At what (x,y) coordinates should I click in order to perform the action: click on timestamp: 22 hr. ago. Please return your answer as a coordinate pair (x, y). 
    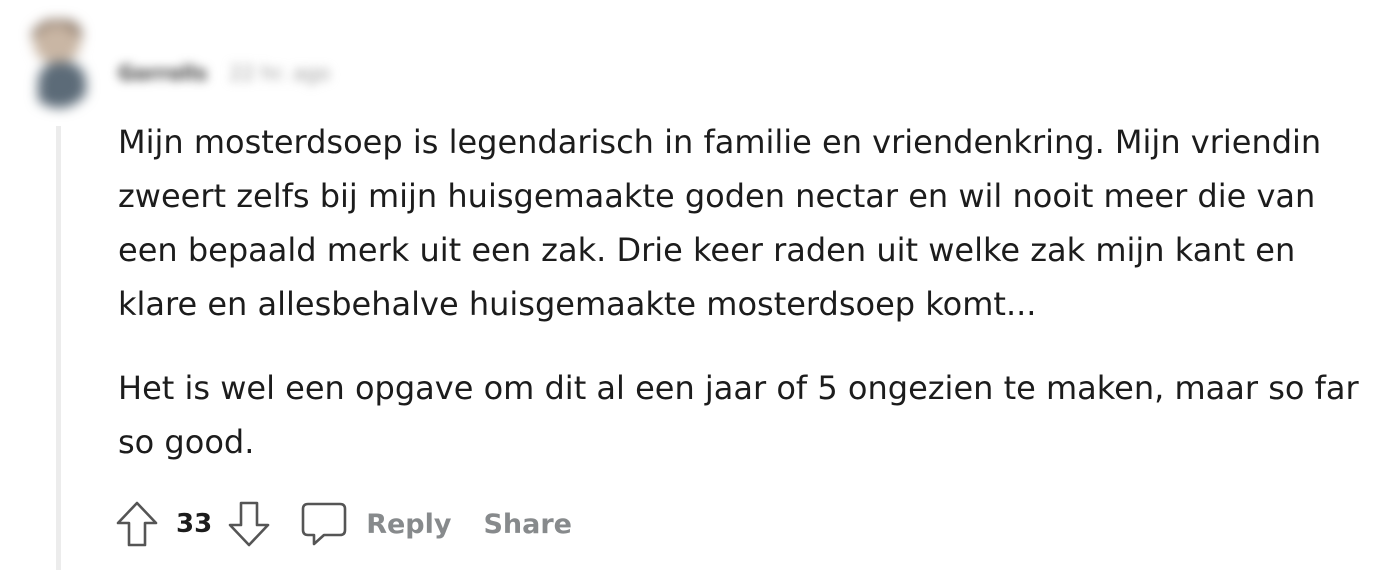
    Looking at the image, I should click on (279, 73).